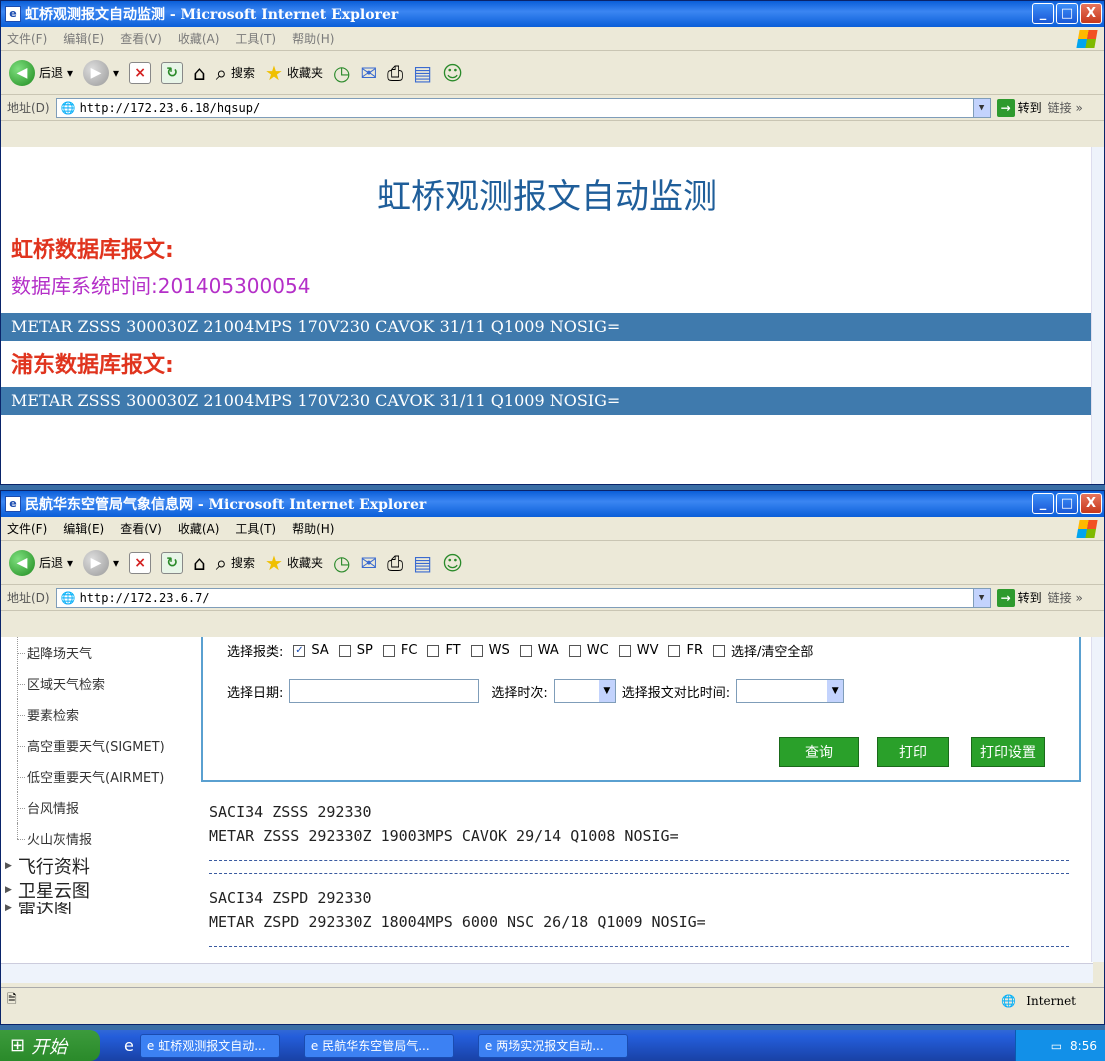  Describe the element at coordinates (274, 72) in the screenshot. I see `star-icon: ★` at that location.